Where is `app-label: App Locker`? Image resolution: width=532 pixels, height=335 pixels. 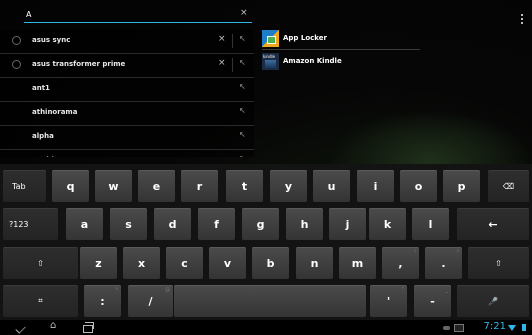 app-label: App Locker is located at coordinates (305, 38).